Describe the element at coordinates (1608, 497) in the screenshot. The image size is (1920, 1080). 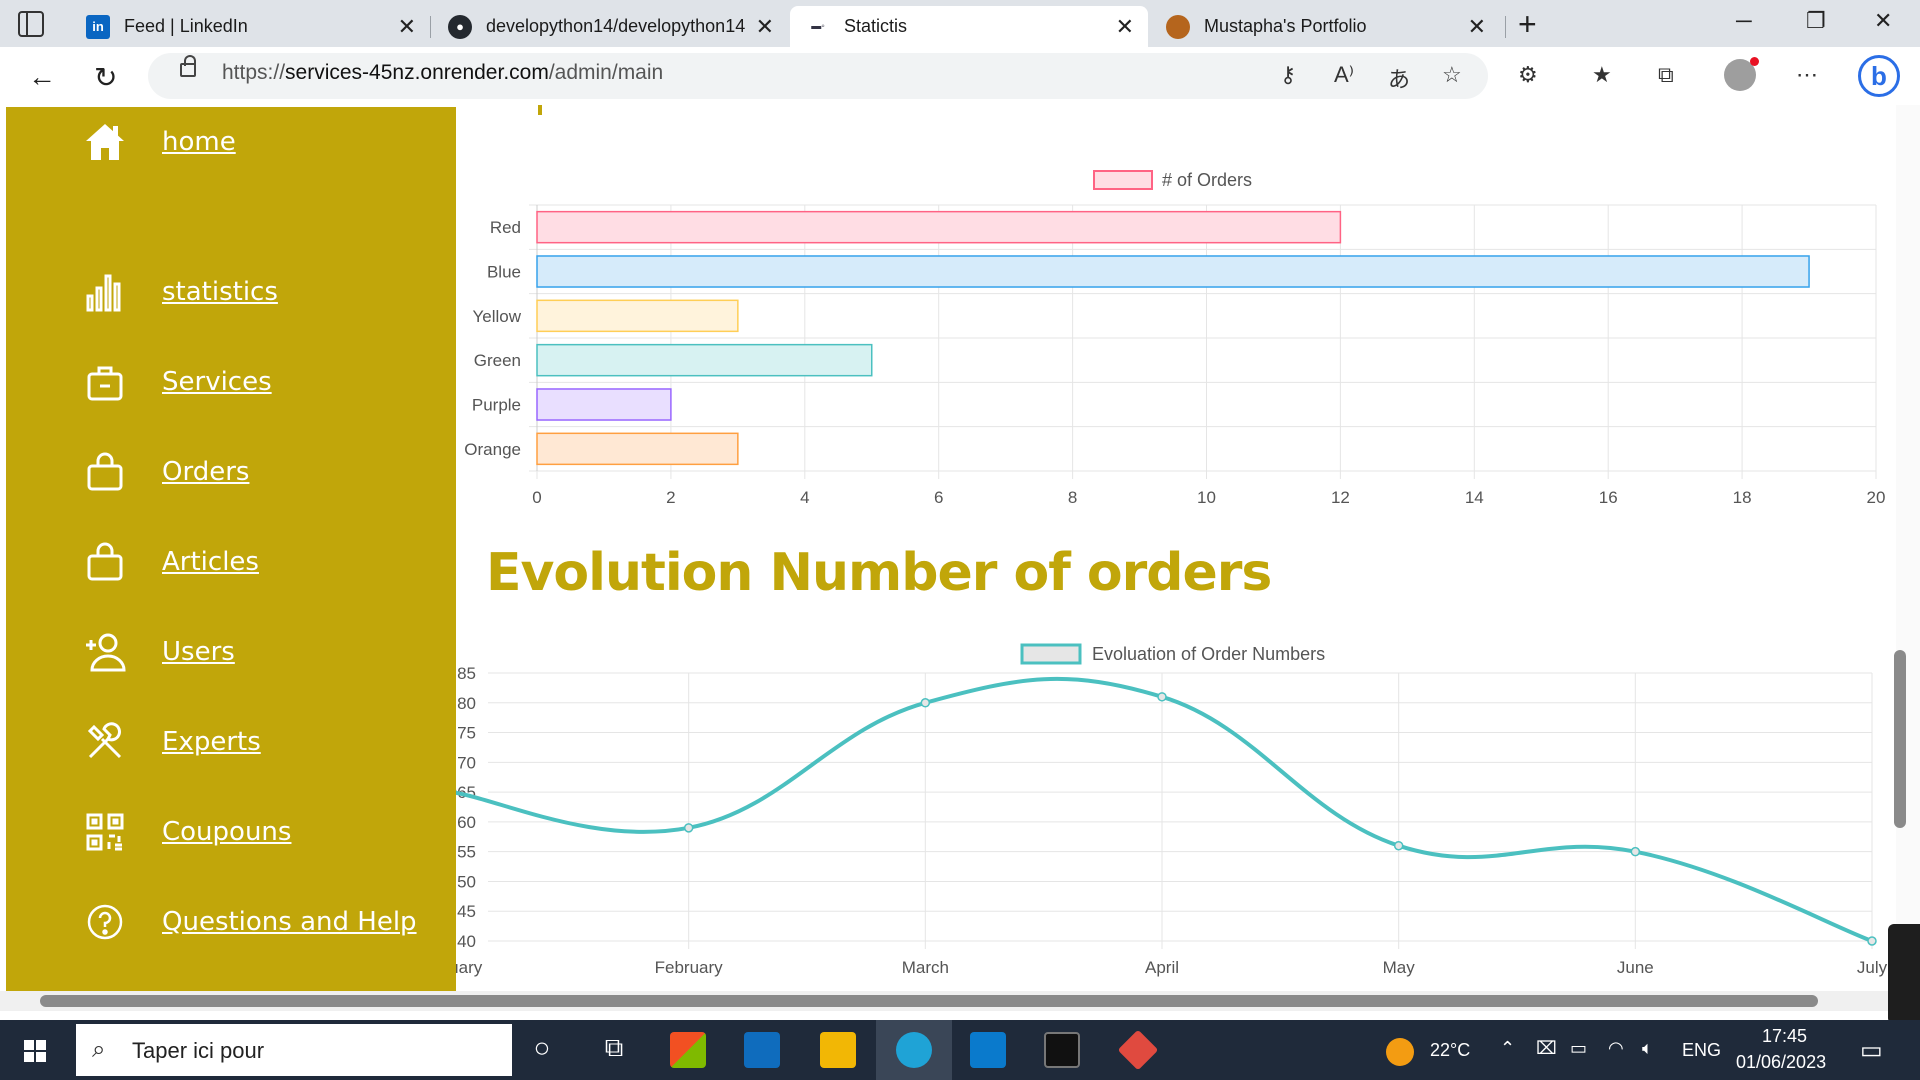
I see `x-tick-label: 16` at that location.